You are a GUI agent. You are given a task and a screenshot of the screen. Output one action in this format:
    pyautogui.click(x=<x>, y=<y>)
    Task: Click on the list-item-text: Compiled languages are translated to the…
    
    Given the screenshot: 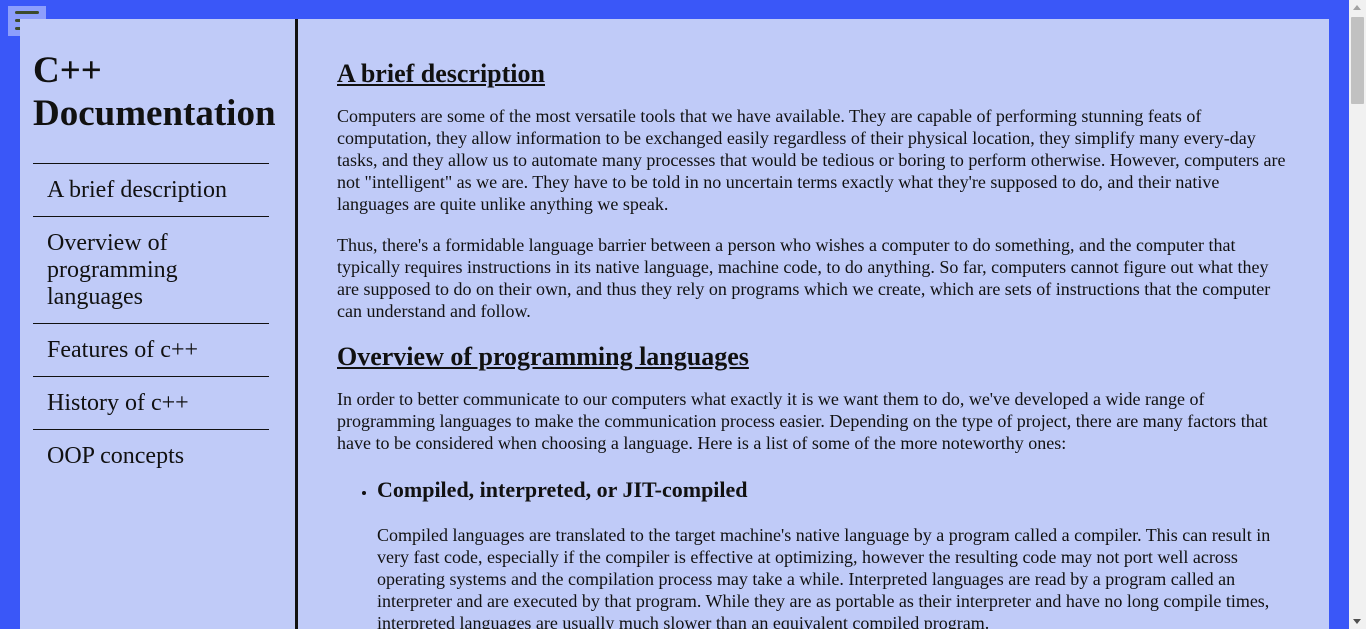 What is the action you would take?
    pyautogui.click(x=824, y=577)
    